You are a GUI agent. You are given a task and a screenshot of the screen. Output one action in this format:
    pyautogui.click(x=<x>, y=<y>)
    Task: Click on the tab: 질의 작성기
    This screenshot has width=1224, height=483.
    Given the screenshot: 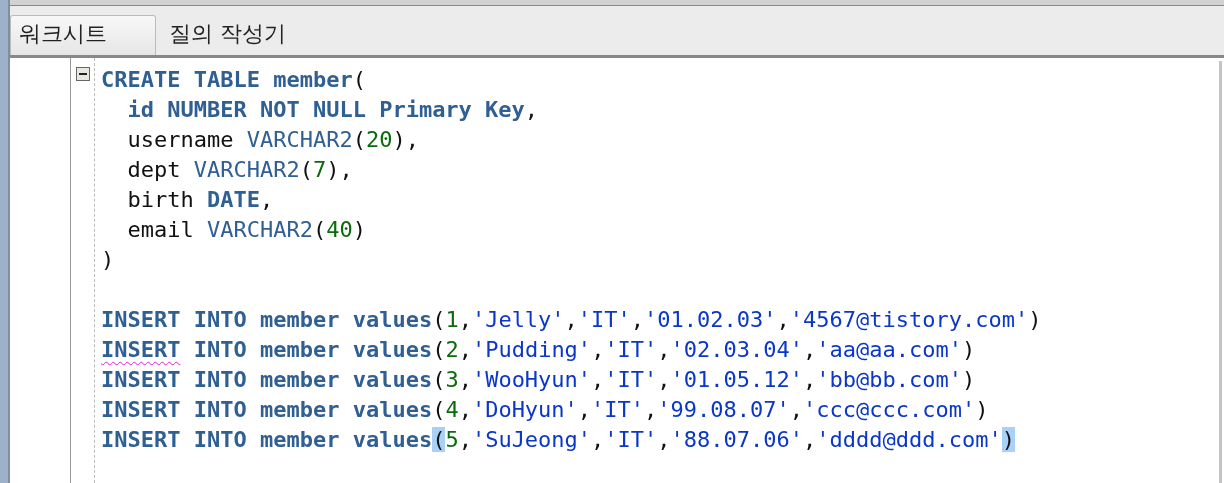 What is the action you would take?
    pyautogui.click(x=228, y=35)
    